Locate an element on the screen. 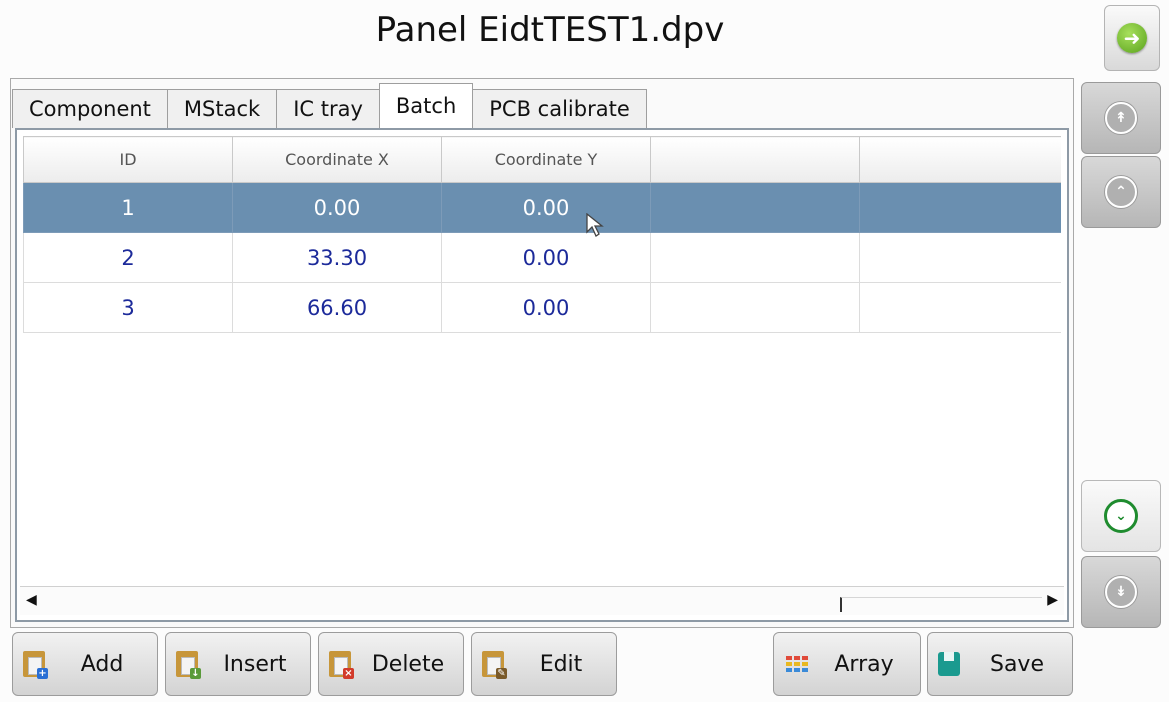 This screenshot has width=1169, height=702. double-chevron-down-icon: ↡ is located at coordinates (1121, 592).